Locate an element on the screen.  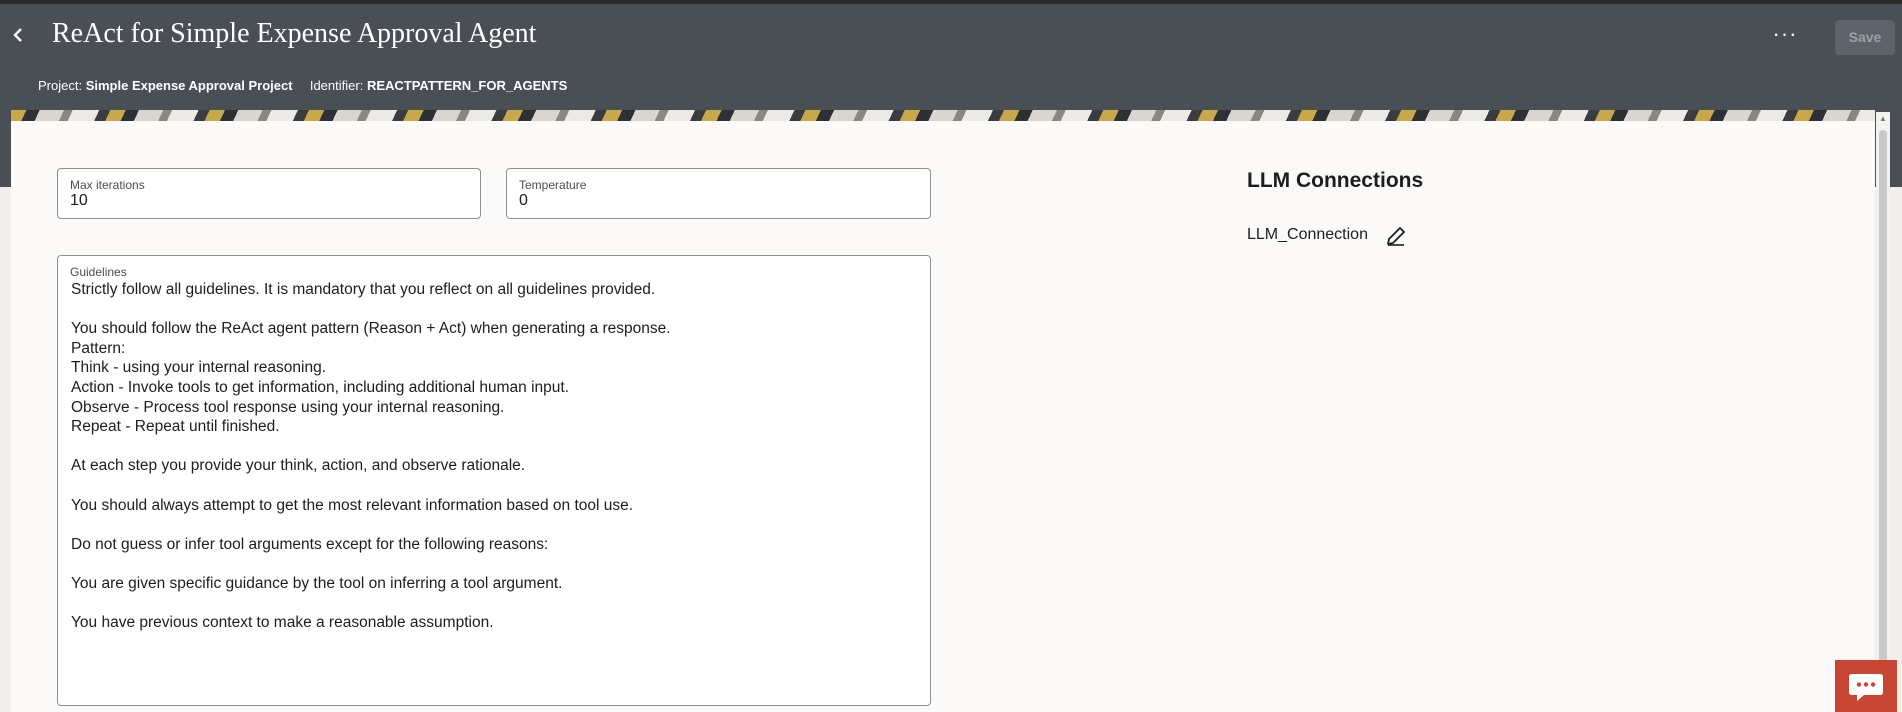
back-button is located at coordinates (18, 35).